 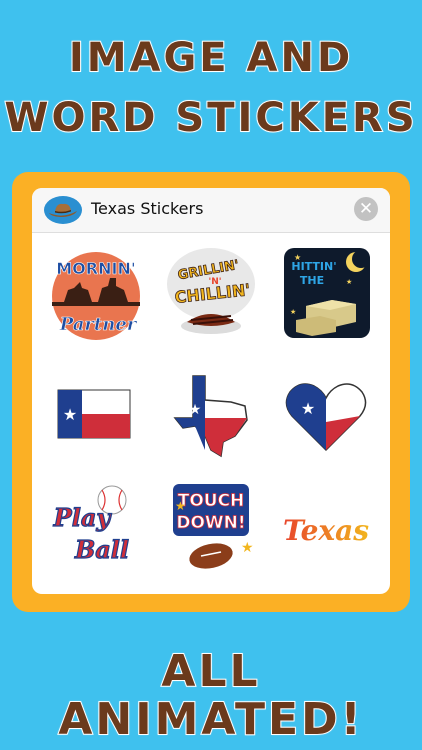 What do you see at coordinates (63, 210) in the screenshot?
I see `cowboy-hat-icon` at bounding box center [63, 210].